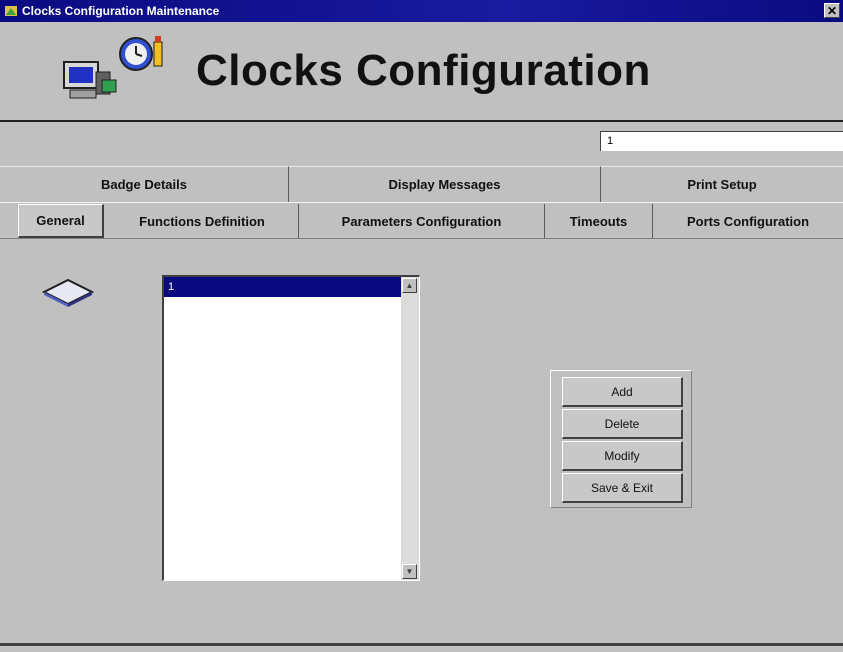  What do you see at coordinates (421, 121) in the screenshot?
I see `header-divider` at bounding box center [421, 121].